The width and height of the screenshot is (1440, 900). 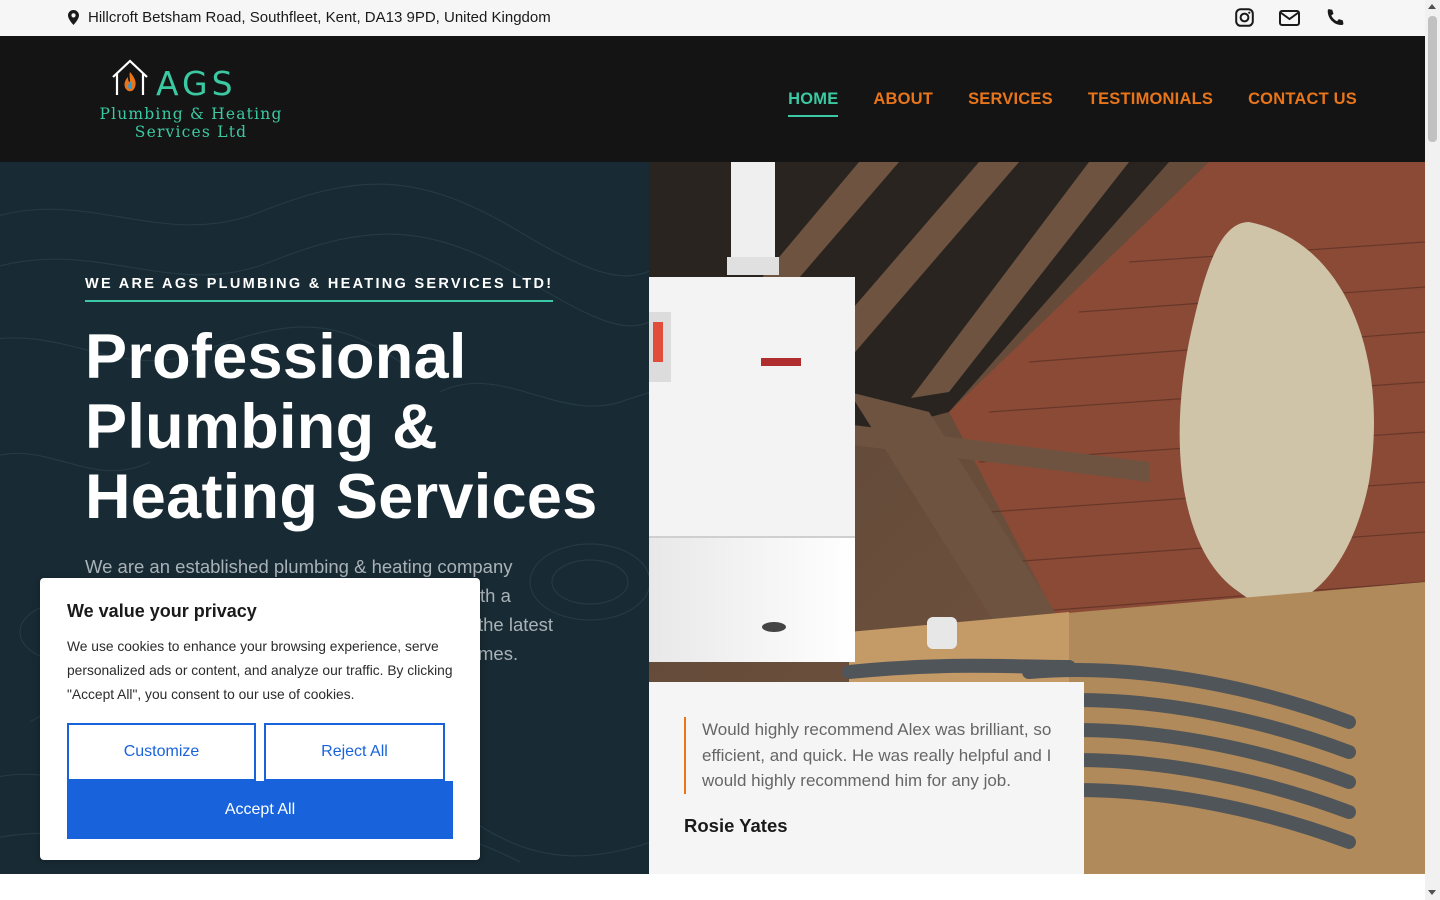 What do you see at coordinates (341, 497) in the screenshot?
I see `hero-headline-line-3: Heating Services` at bounding box center [341, 497].